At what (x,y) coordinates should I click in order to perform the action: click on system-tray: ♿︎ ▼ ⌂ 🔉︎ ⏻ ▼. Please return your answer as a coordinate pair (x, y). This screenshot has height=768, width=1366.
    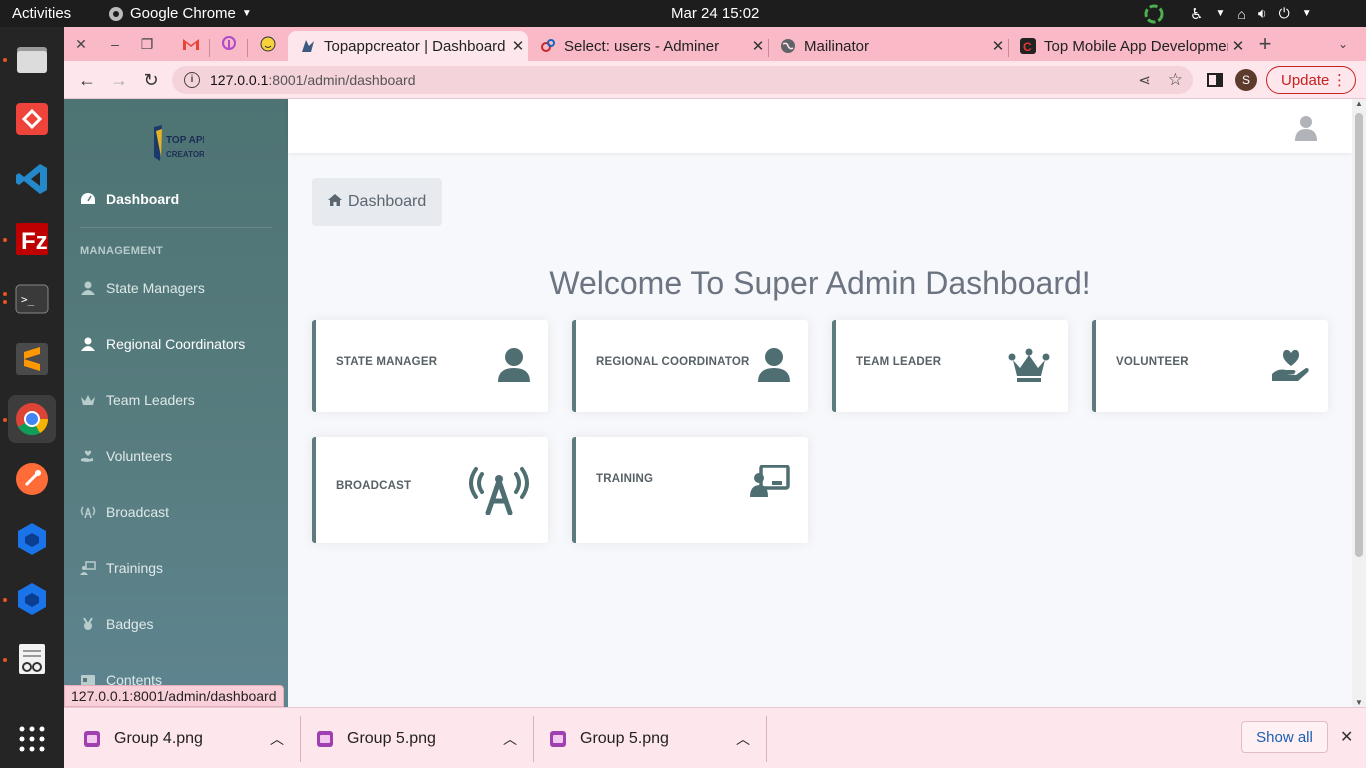
    Looking at the image, I should click on (1251, 13).